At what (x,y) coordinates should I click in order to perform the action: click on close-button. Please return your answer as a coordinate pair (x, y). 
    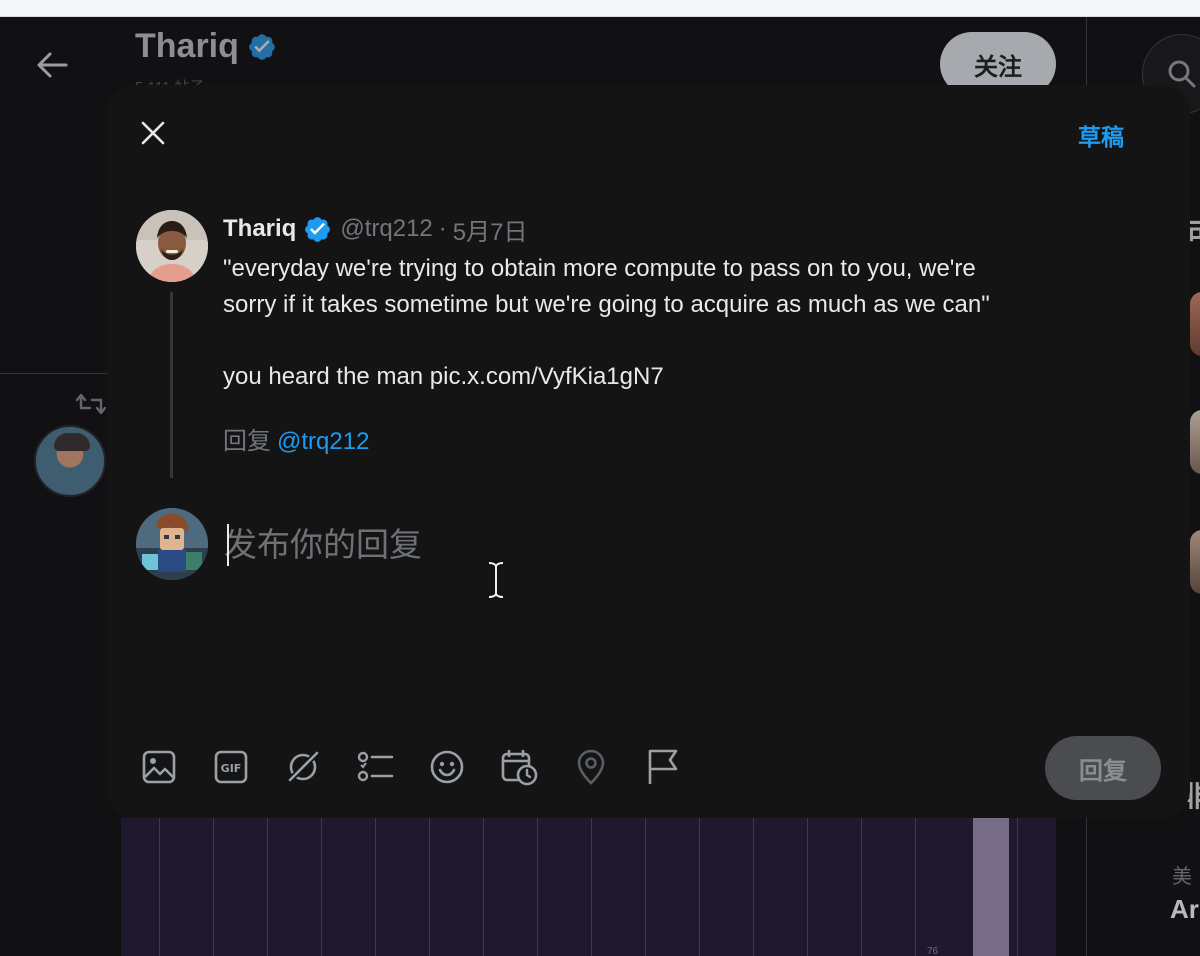
    Looking at the image, I should click on (153, 133).